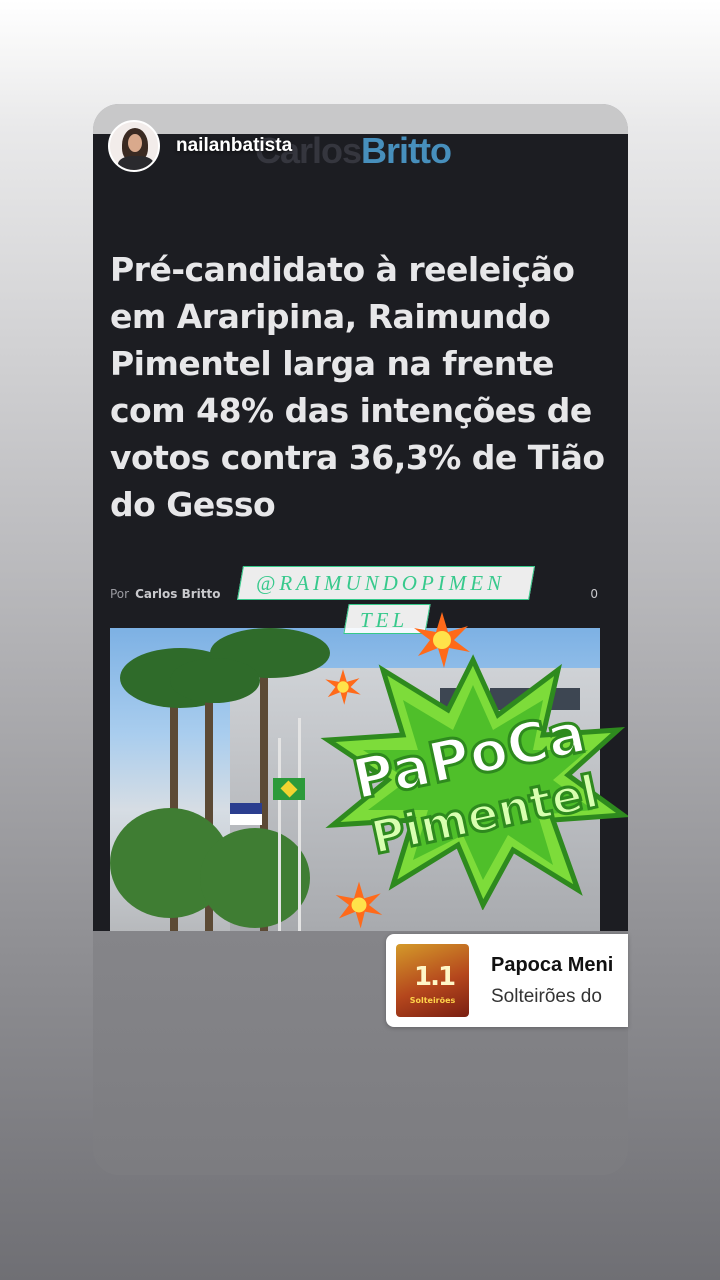 This screenshot has height=1280, width=720. What do you see at coordinates (552, 965) in the screenshot?
I see `song-title: Papoca Meni` at bounding box center [552, 965].